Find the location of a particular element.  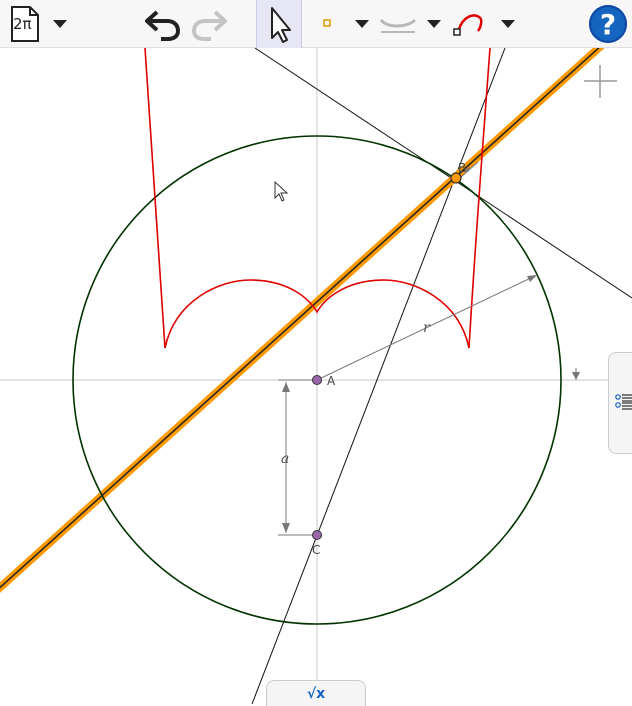

point-tool-button is located at coordinates (328, 24).